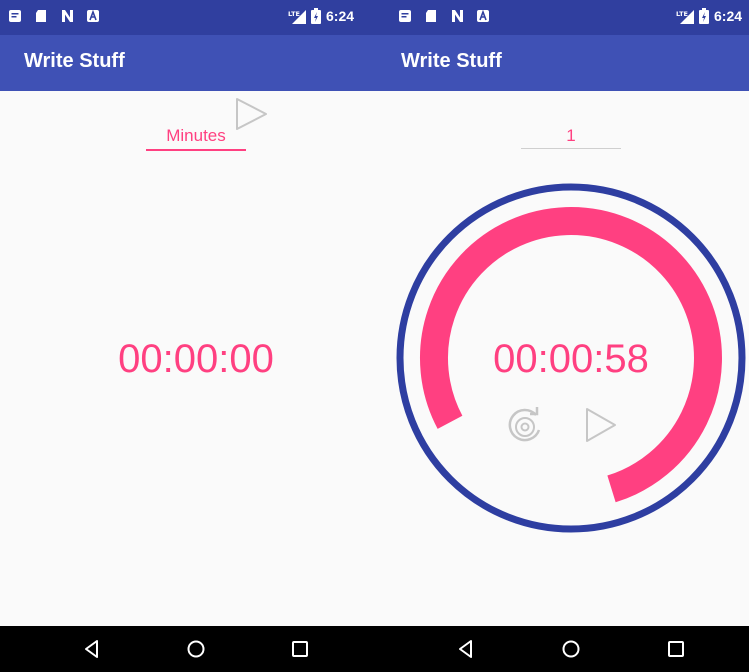 This screenshot has width=749, height=672. I want to click on reset-button, so click(526, 426).